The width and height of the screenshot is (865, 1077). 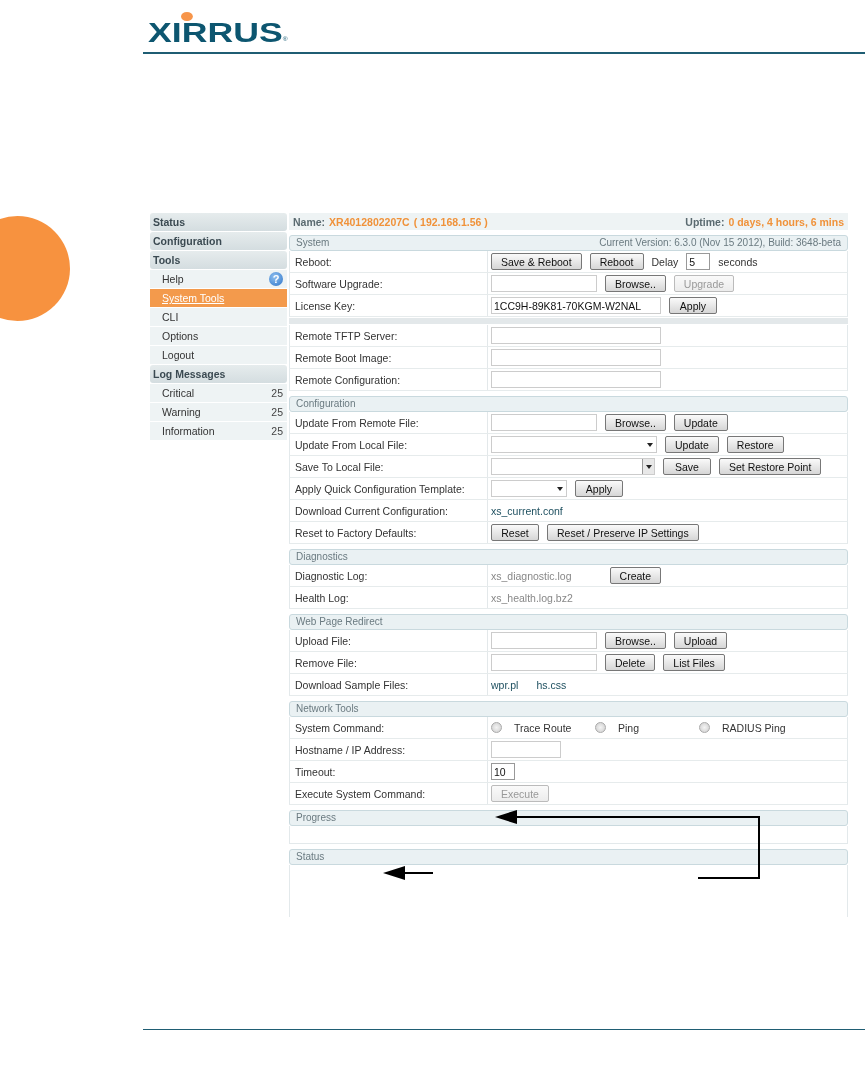 I want to click on form-button: Save & Reboot, so click(x=536, y=261).